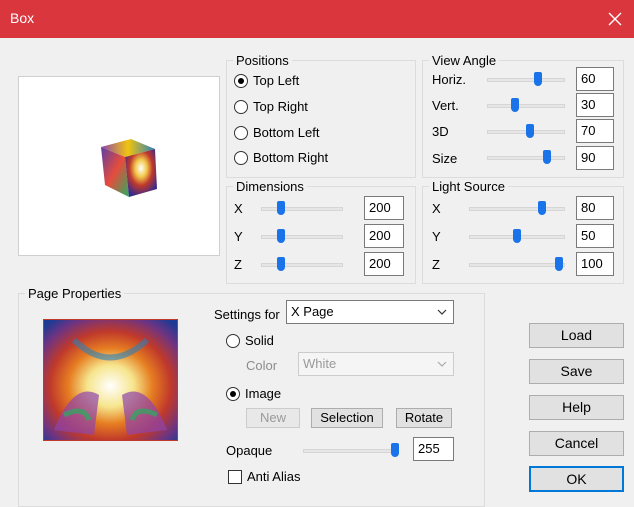 The height and width of the screenshot is (507, 634). What do you see at coordinates (517, 265) in the screenshot?
I see `light-z-slider` at bounding box center [517, 265].